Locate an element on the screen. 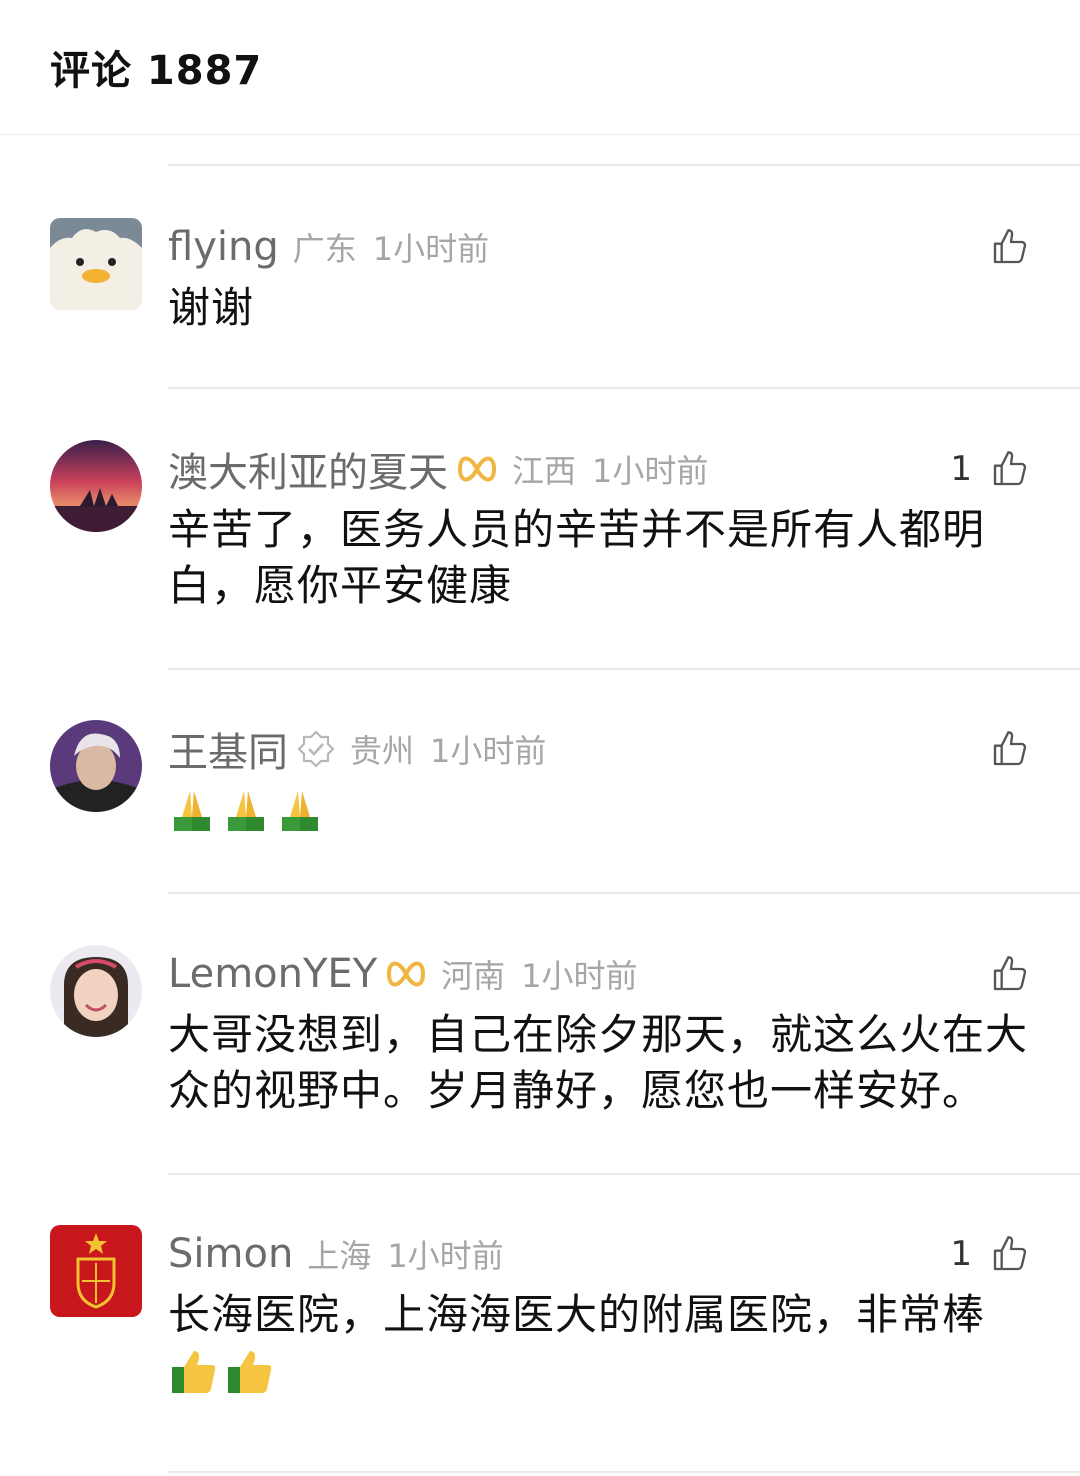  comments-header: 评论 1887 is located at coordinates (540, 67).